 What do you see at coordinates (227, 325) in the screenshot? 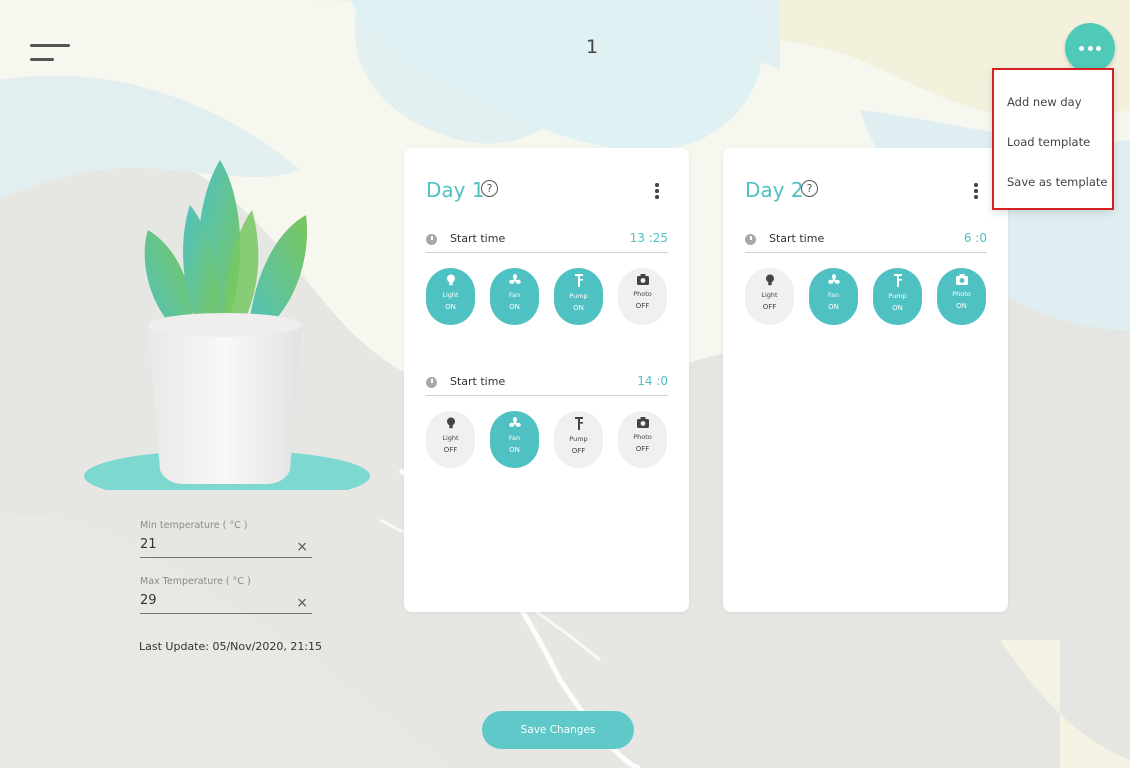
I see `plant-illustration` at bounding box center [227, 325].